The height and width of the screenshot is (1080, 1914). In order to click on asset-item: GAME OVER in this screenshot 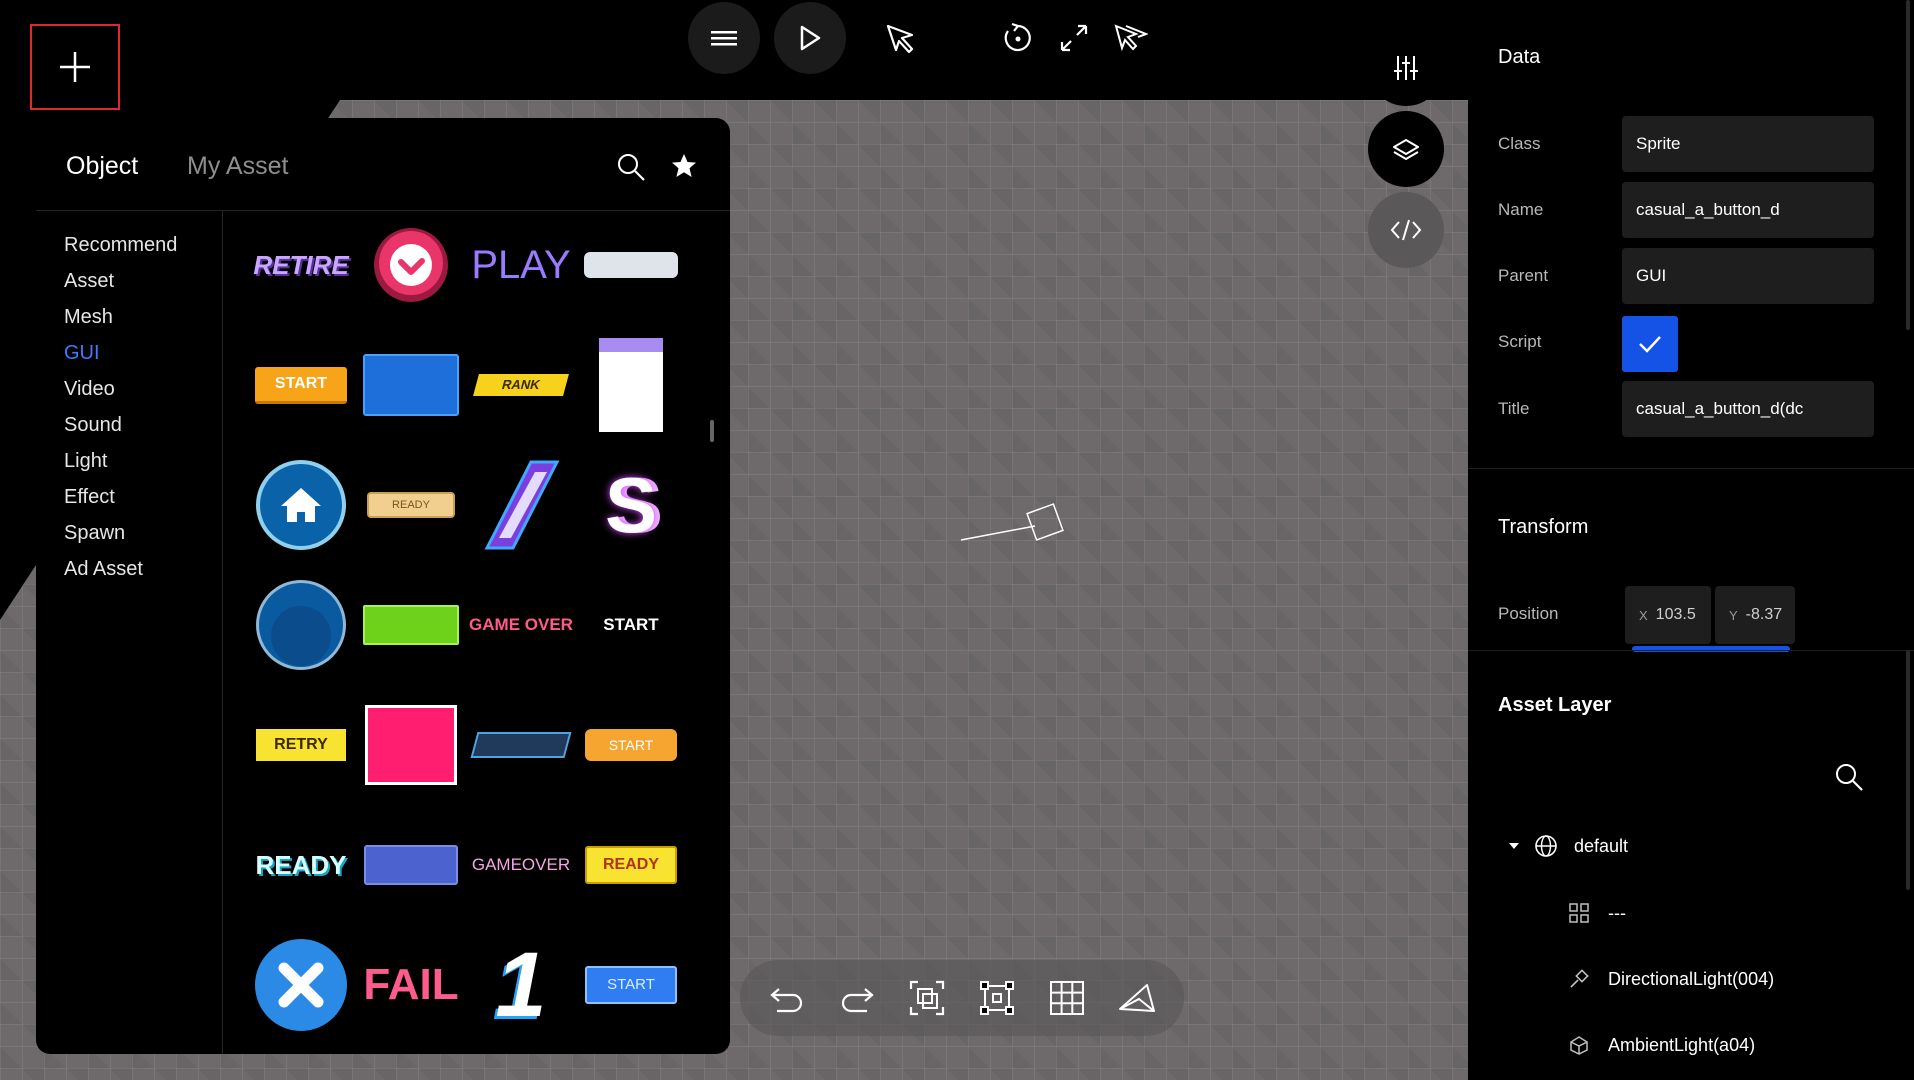, I will do `click(521, 625)`.